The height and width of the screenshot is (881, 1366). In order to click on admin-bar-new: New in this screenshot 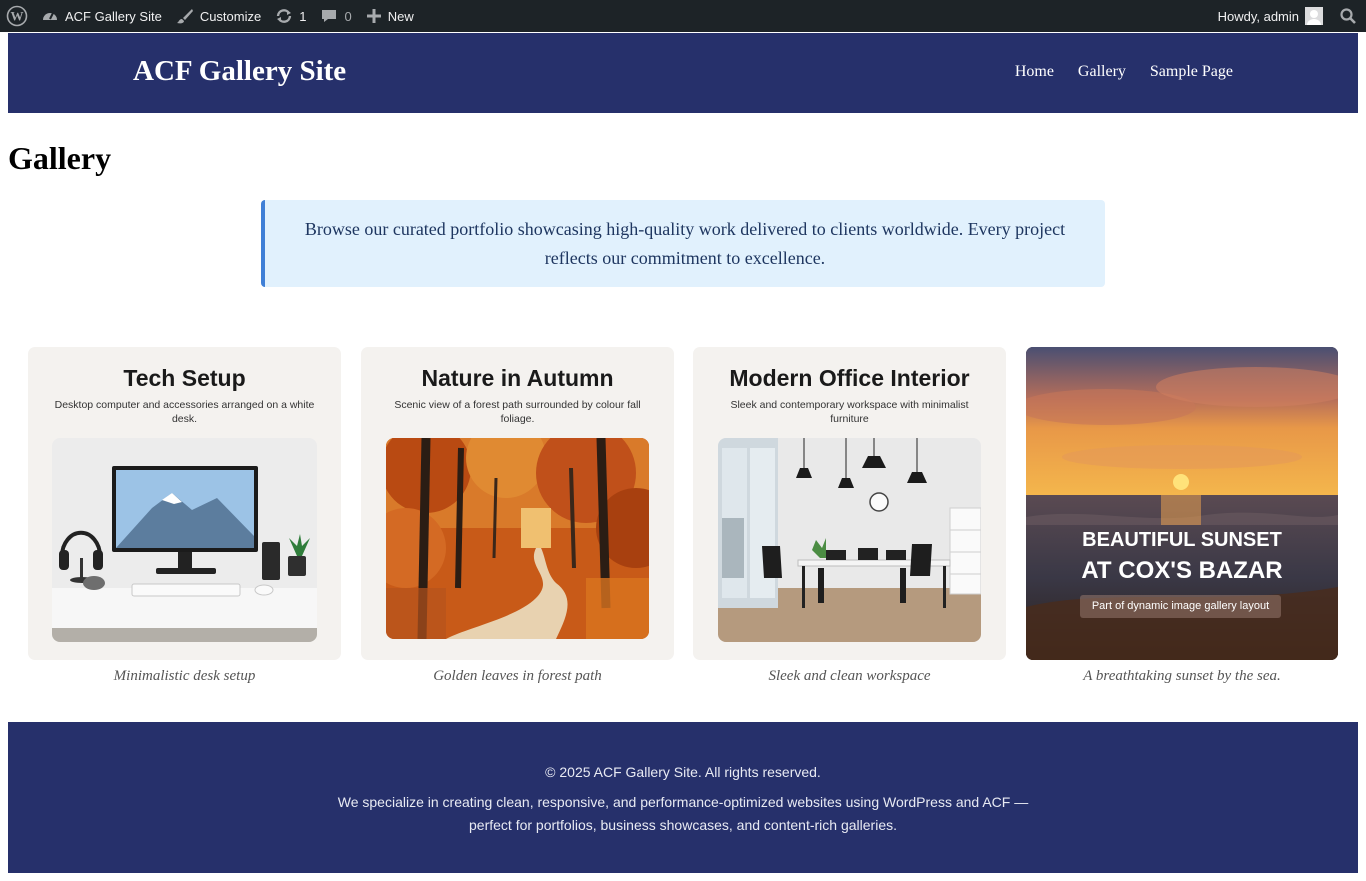, I will do `click(390, 16)`.